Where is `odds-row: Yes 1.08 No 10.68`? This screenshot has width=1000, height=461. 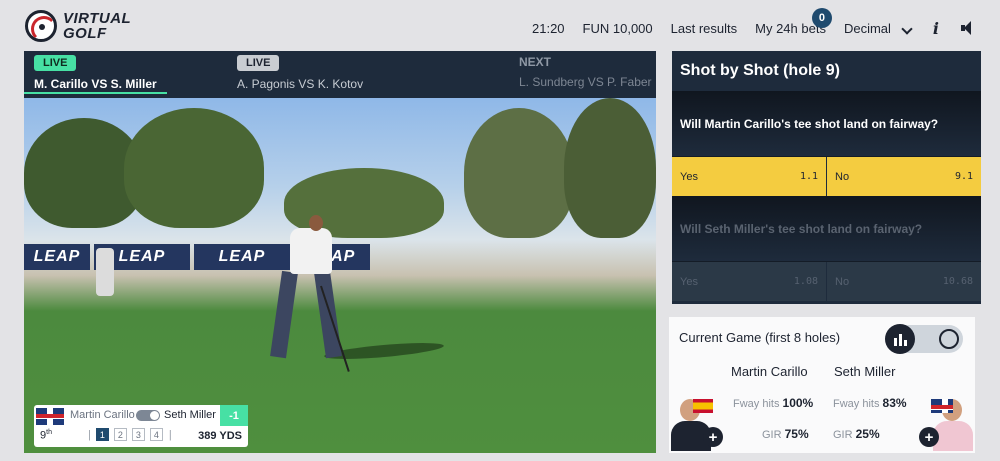 odds-row: Yes 1.08 No 10.68 is located at coordinates (826, 281).